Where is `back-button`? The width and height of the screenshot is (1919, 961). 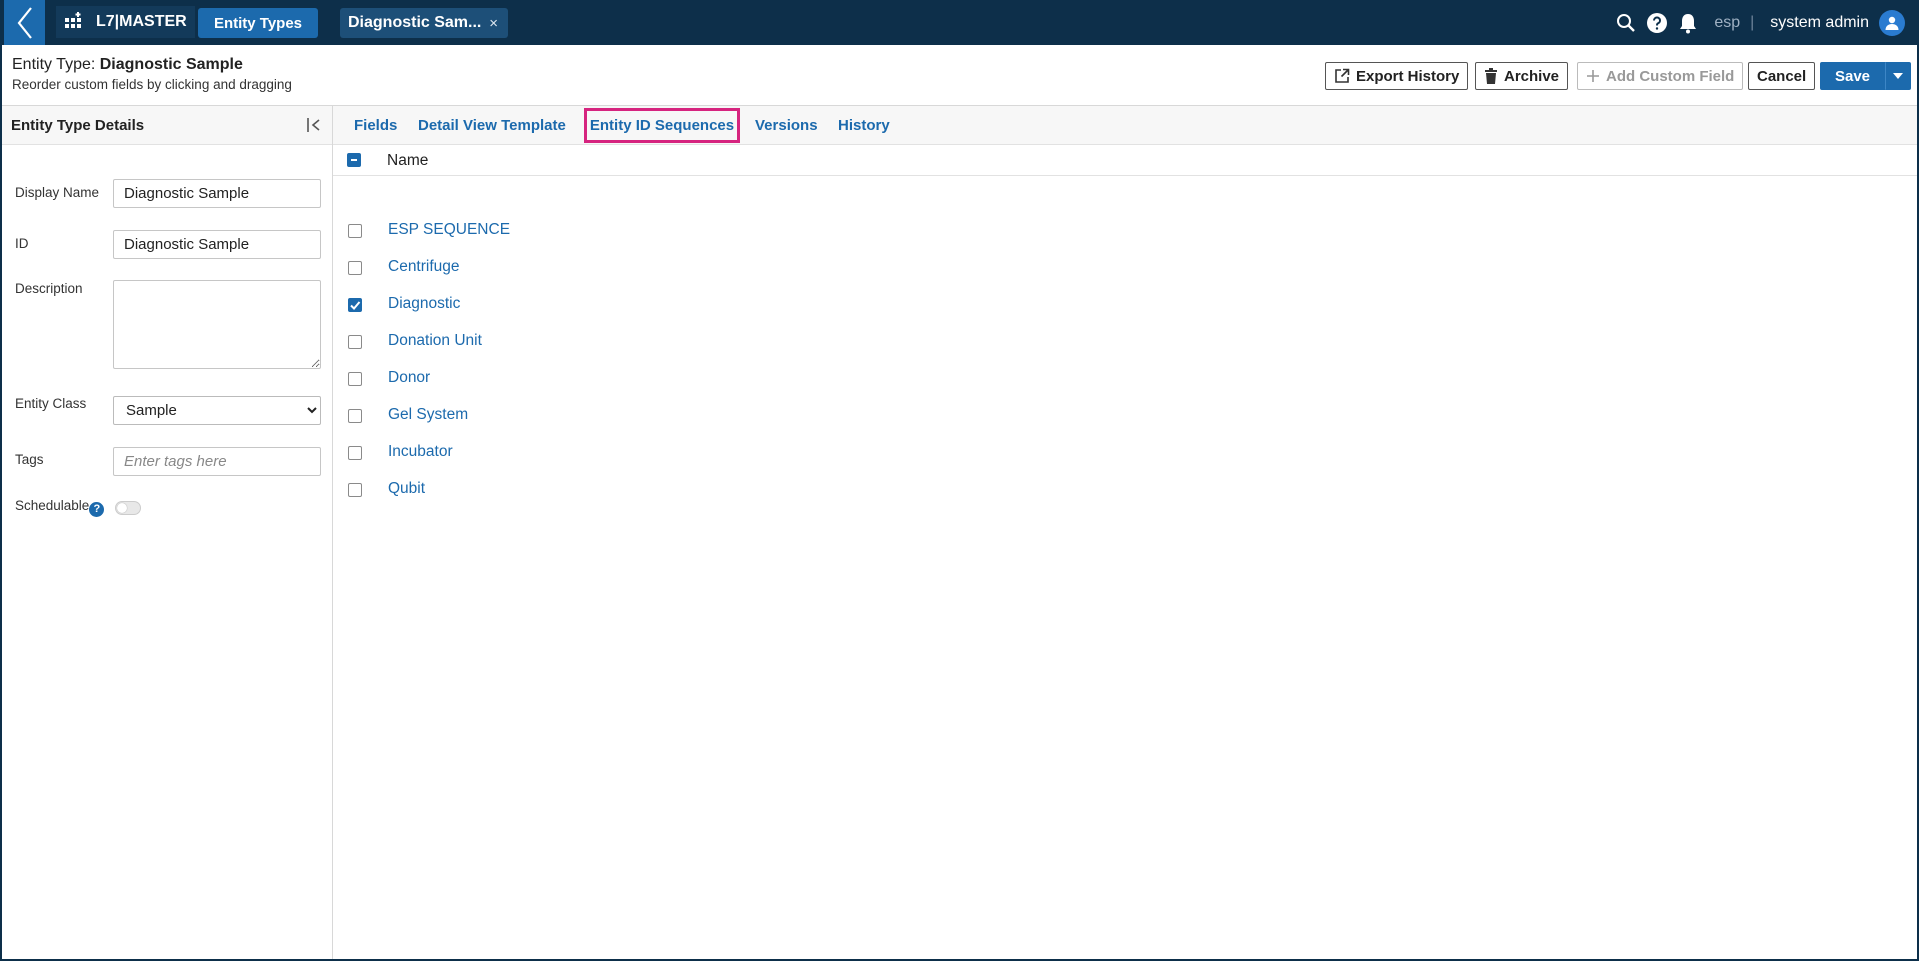
back-button is located at coordinates (24, 22).